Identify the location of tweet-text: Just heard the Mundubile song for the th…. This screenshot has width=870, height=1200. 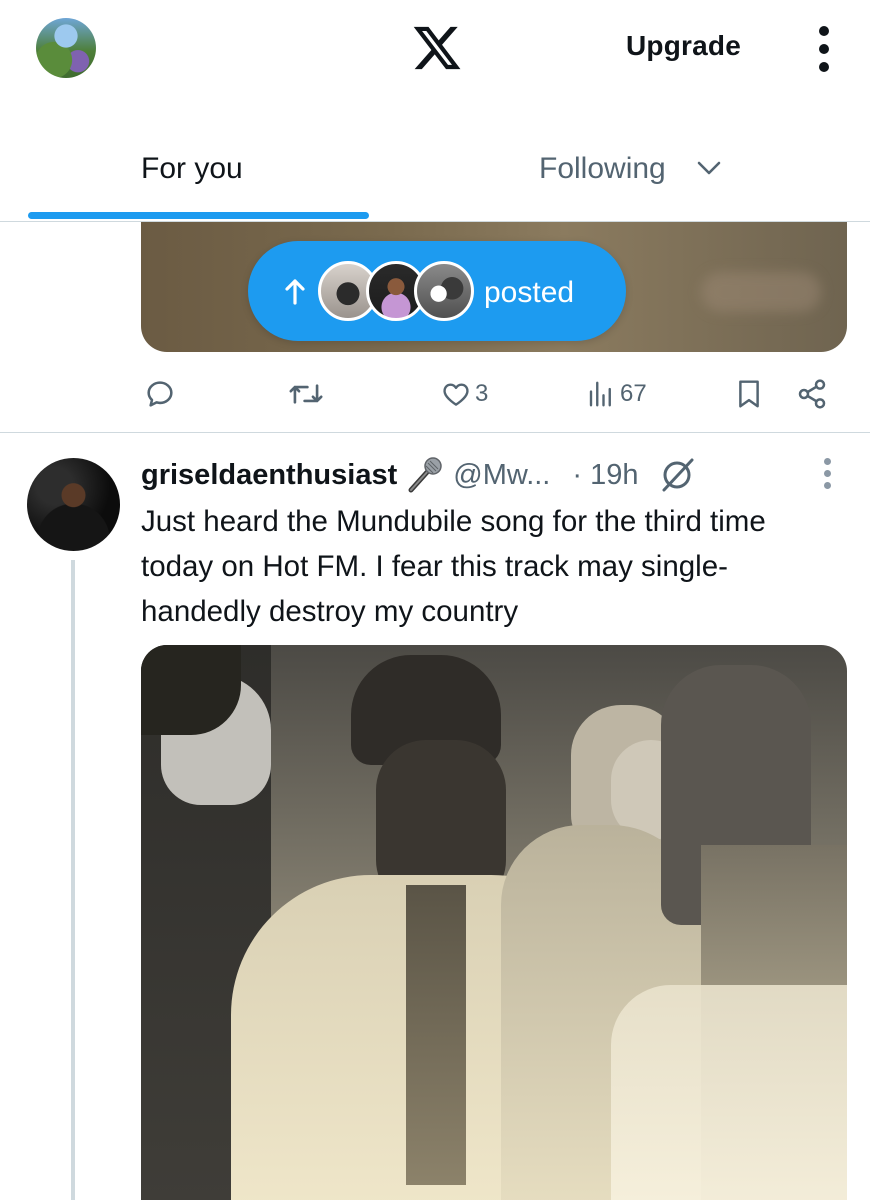
(453, 566).